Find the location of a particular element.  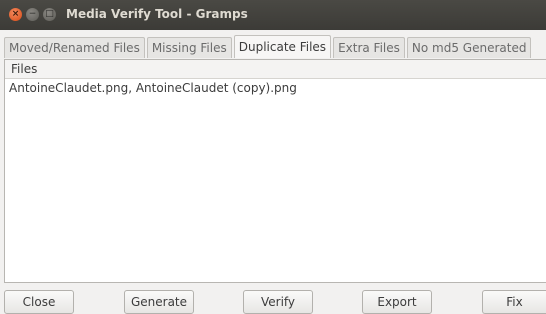

fix-button: Fix is located at coordinates (514, 302).